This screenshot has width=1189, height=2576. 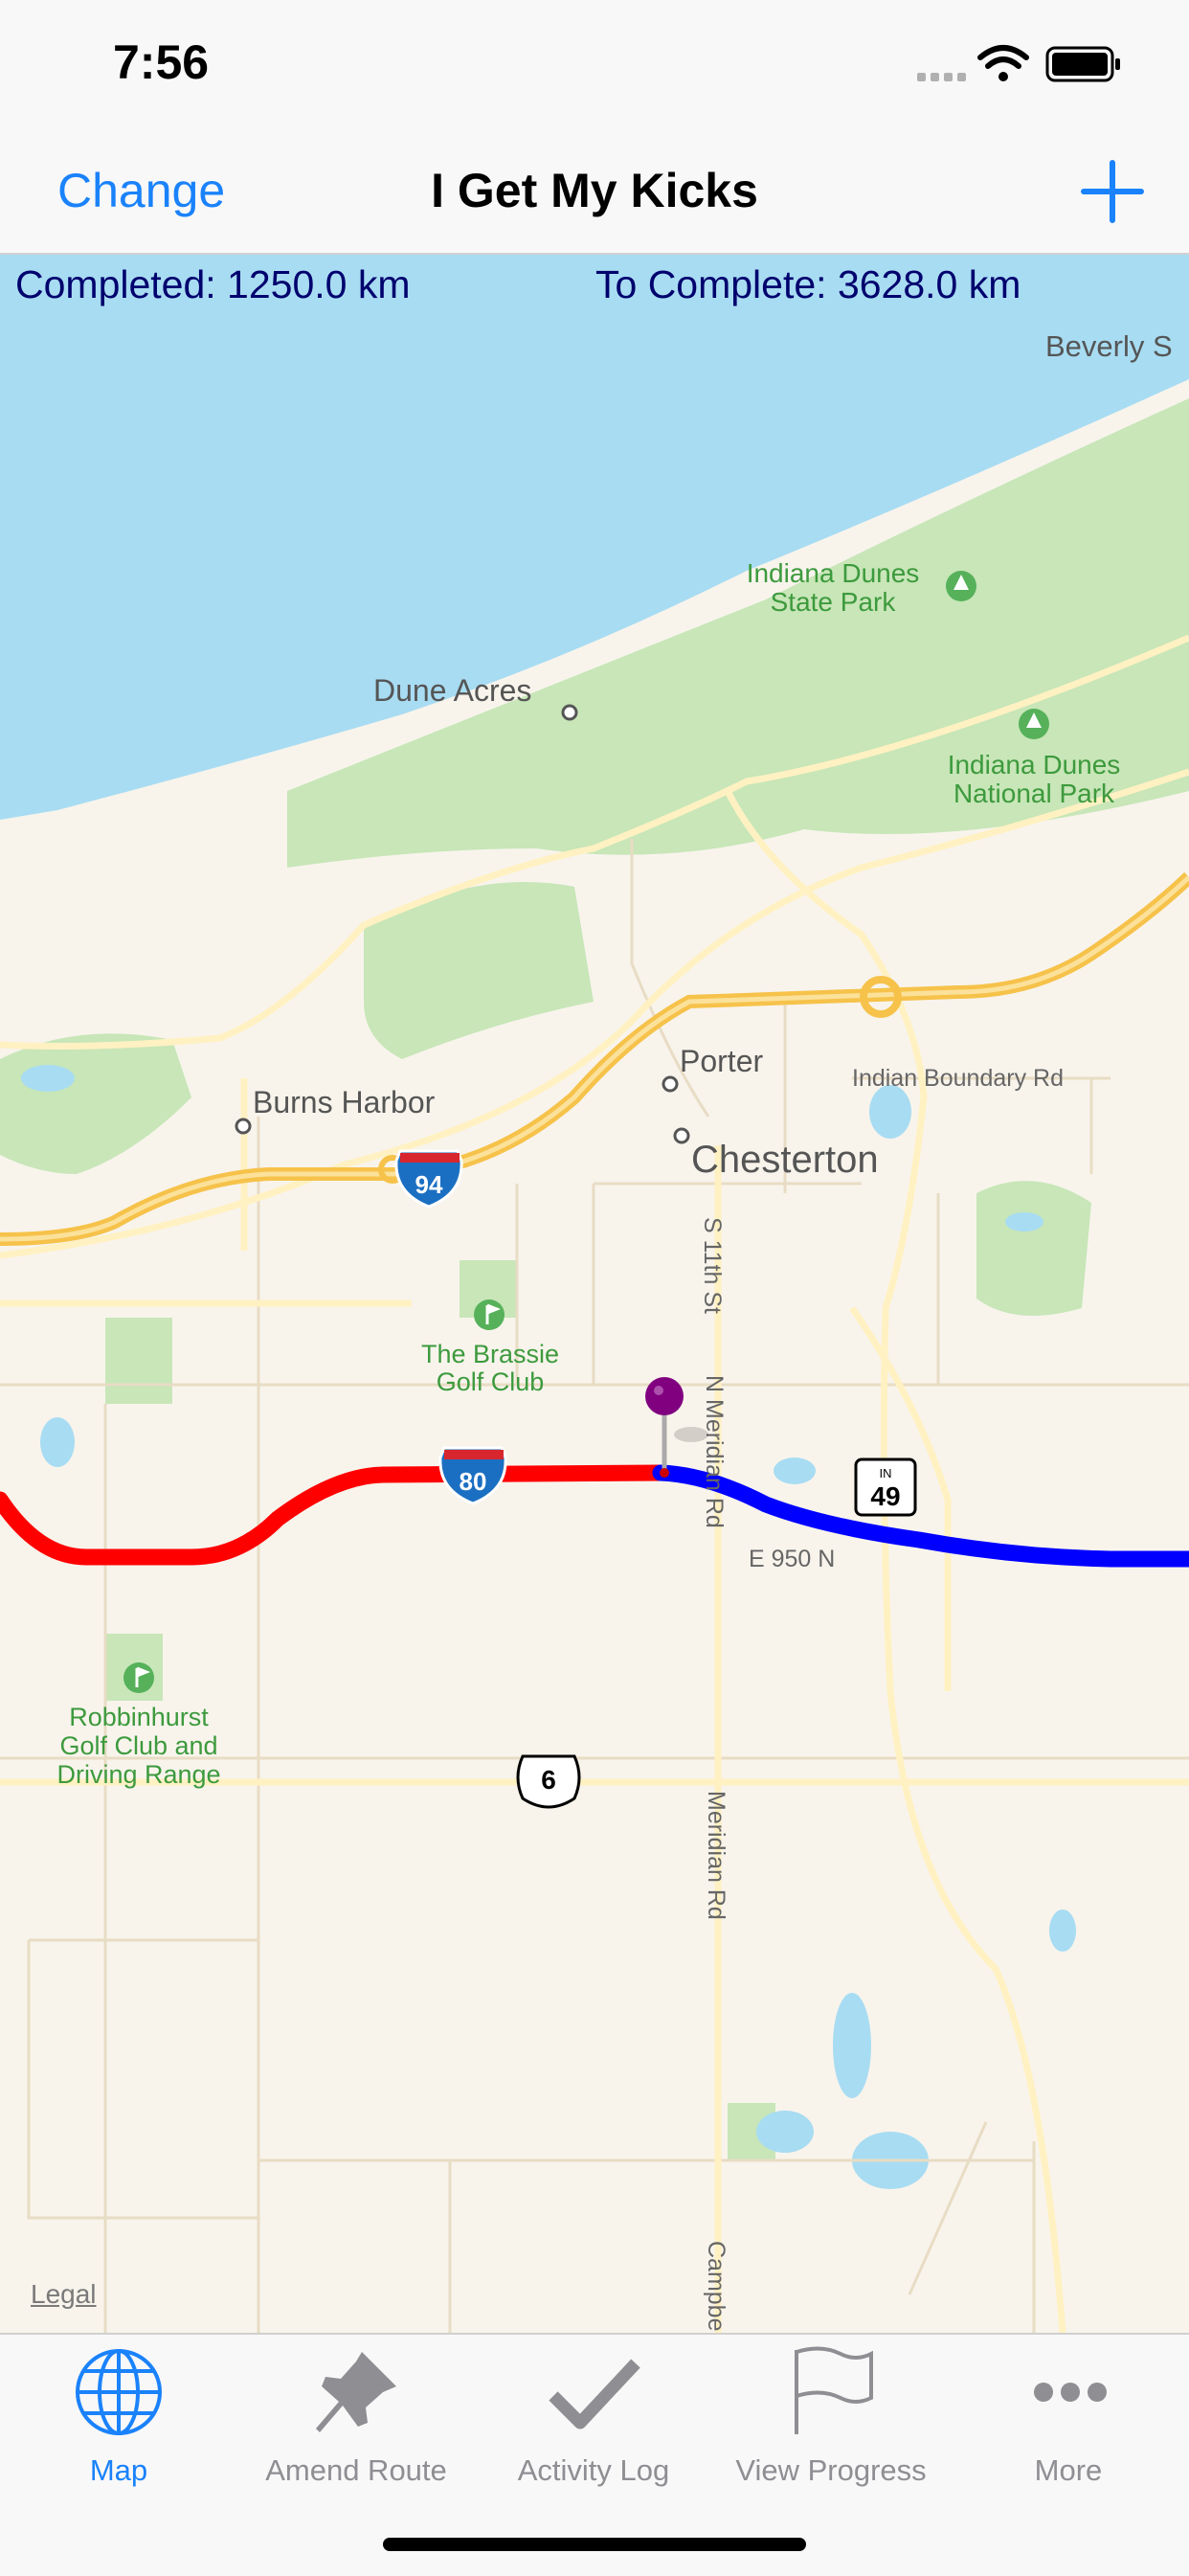 What do you see at coordinates (958, 1078) in the screenshot?
I see `label-indian-boundary-rd: Indian Boundary Rd` at bounding box center [958, 1078].